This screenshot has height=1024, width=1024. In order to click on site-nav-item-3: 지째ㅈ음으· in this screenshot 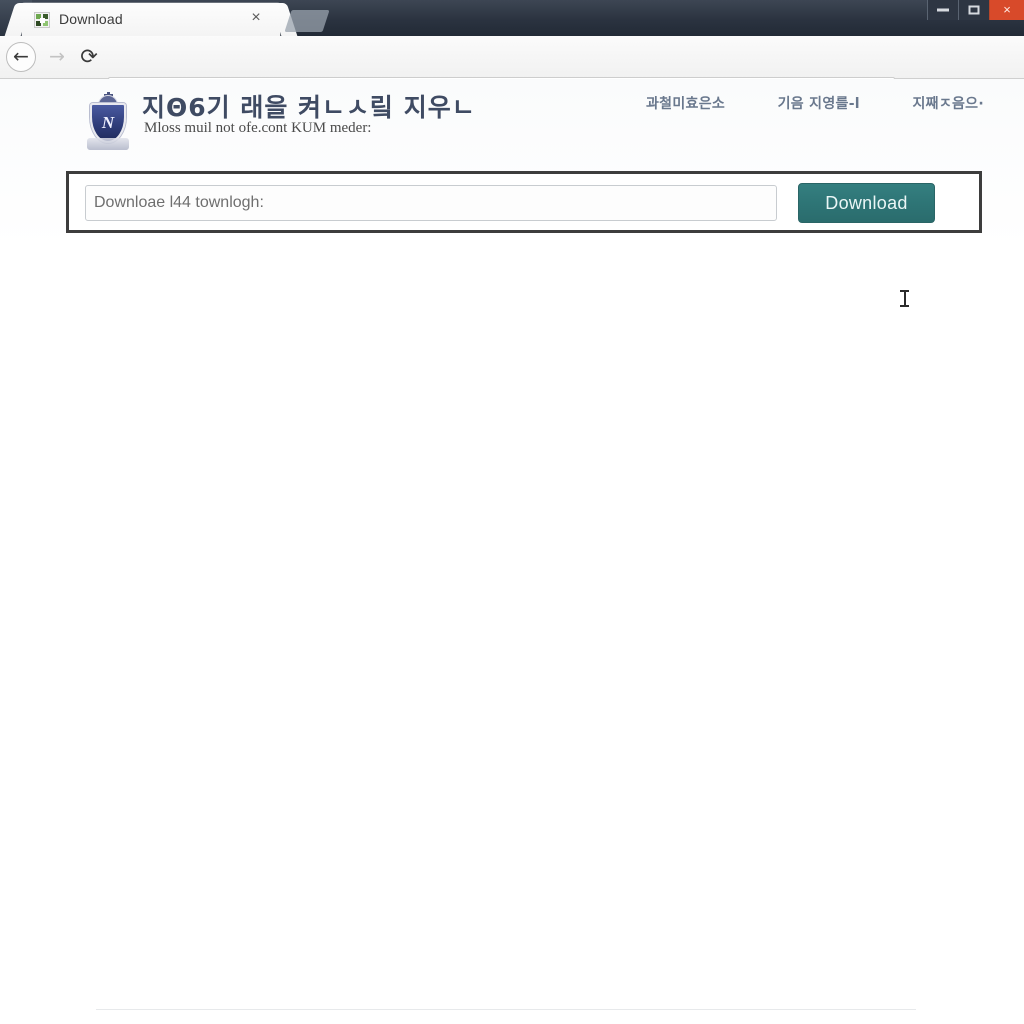, I will do `click(948, 103)`.